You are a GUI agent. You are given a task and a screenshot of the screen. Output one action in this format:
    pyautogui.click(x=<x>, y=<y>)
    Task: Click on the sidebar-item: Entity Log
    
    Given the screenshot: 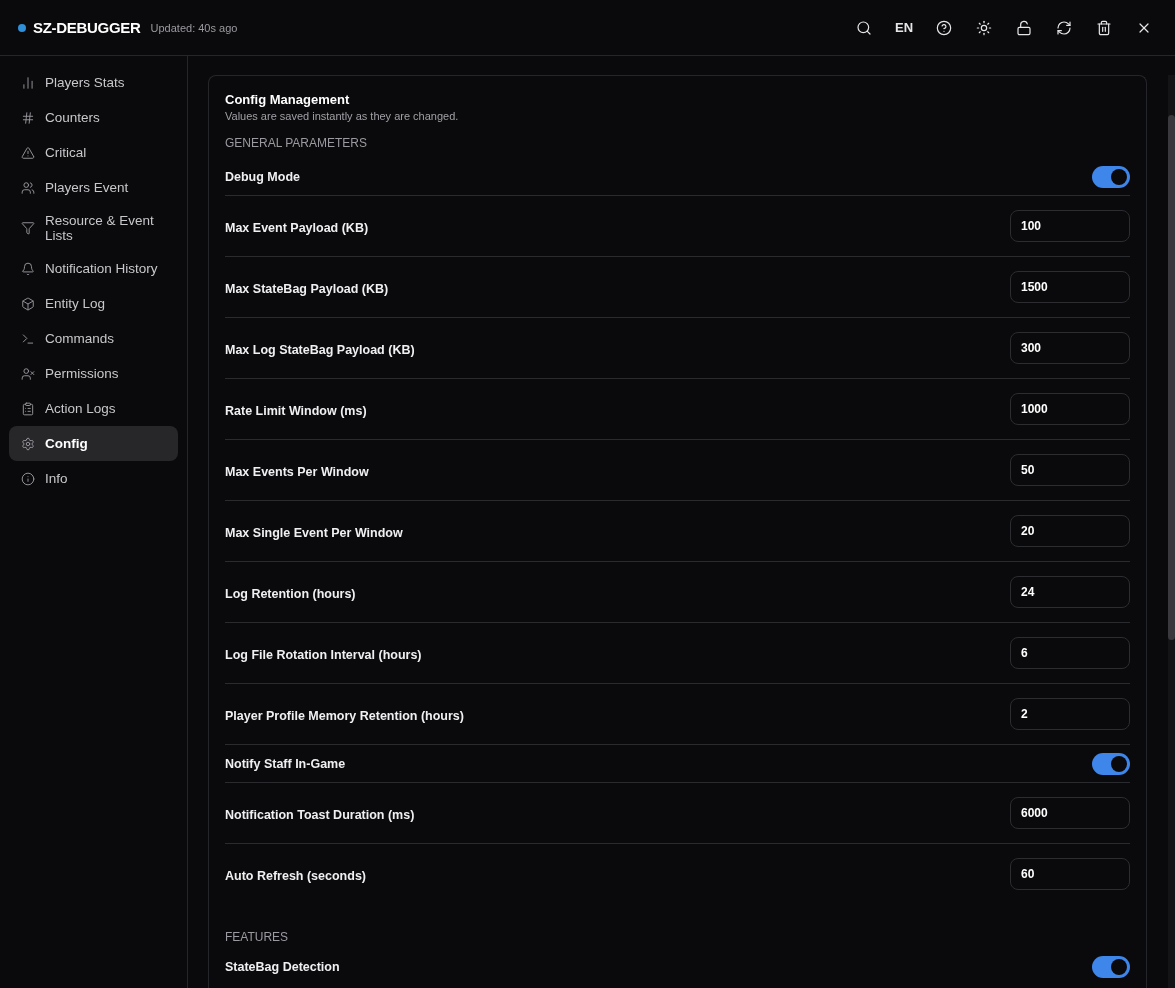 What is the action you would take?
    pyautogui.click(x=93, y=303)
    